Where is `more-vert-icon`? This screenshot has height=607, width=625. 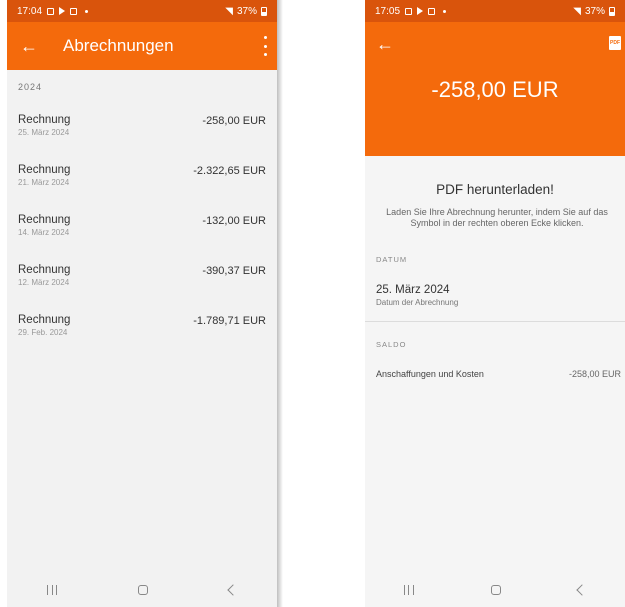 more-vert-icon is located at coordinates (265, 46).